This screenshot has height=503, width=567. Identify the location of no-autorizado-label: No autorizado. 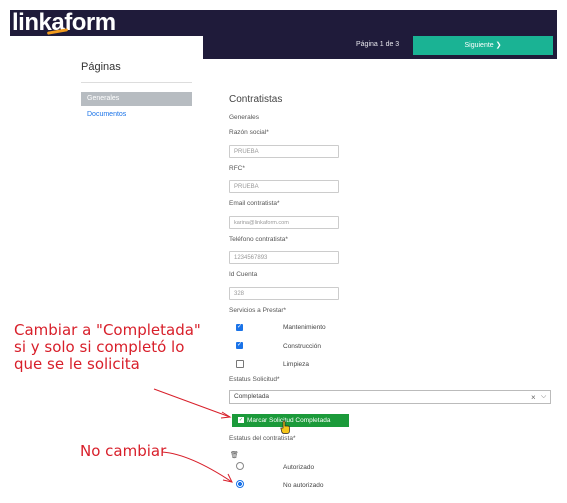
(303, 485).